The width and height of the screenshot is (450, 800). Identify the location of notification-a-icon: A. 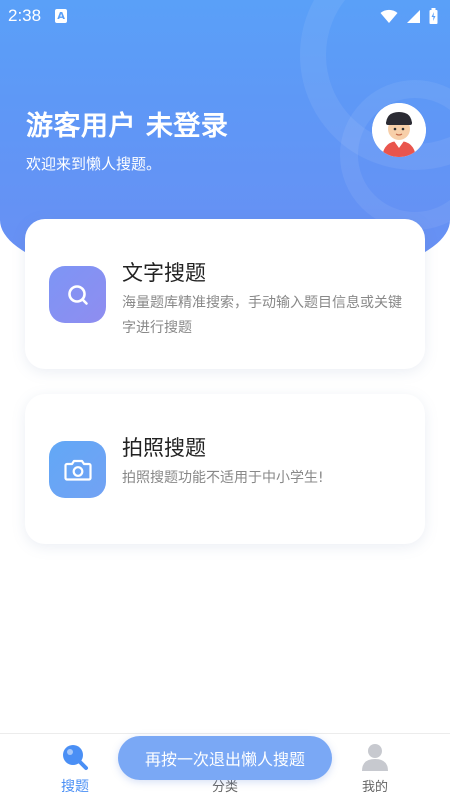
(61, 16).